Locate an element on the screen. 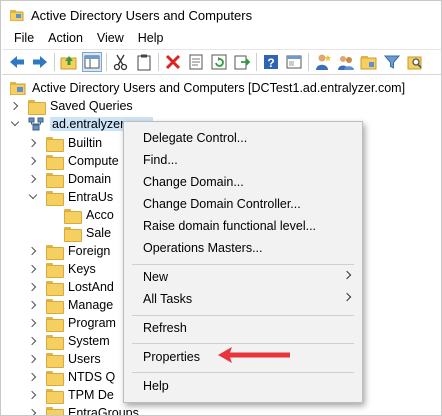  menu-item-help: Help is located at coordinates (243, 386).